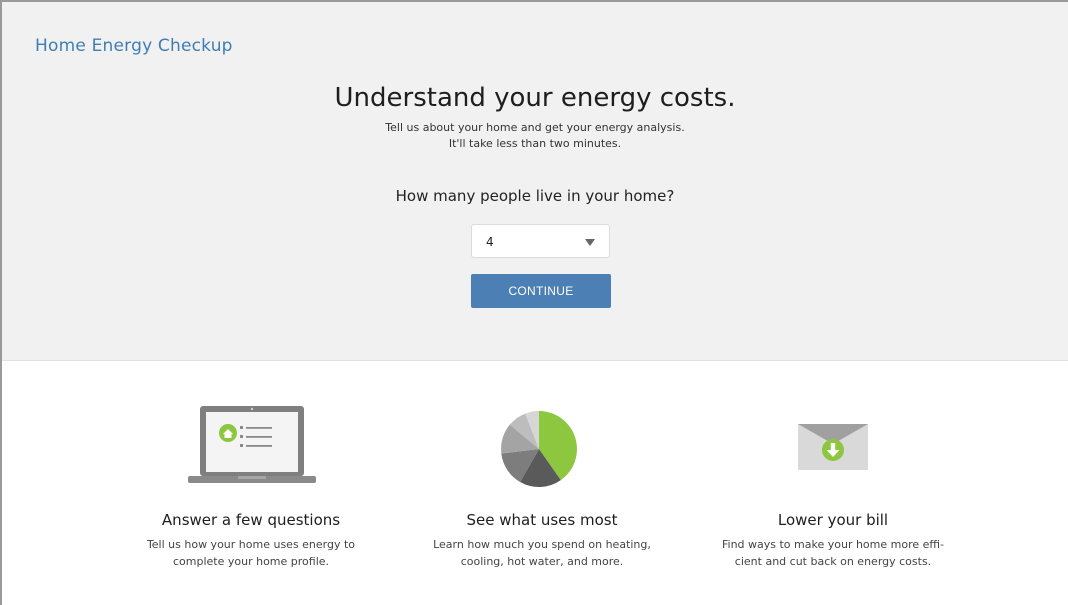  I want to click on app-title: Home Energy Checkup, so click(134, 46).